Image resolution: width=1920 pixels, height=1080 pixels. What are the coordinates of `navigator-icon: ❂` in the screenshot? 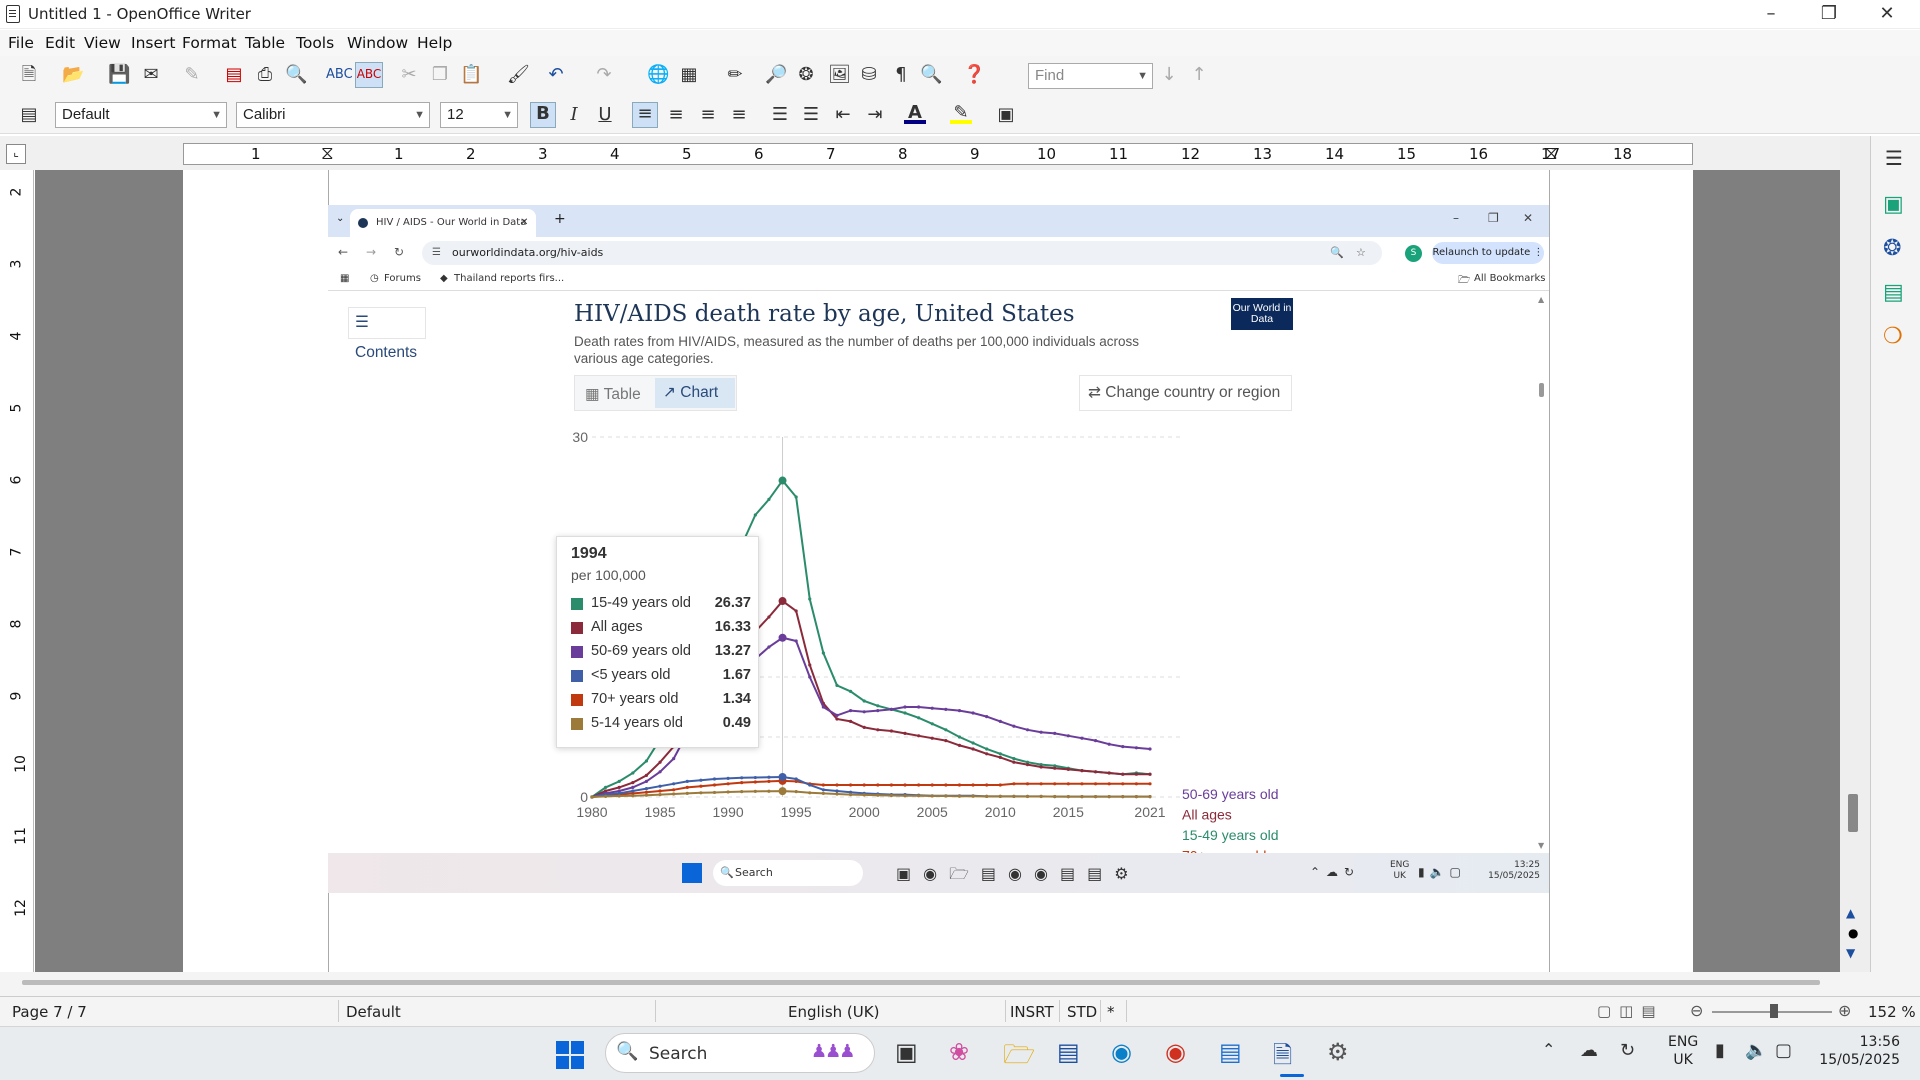 It's located at (806, 75).